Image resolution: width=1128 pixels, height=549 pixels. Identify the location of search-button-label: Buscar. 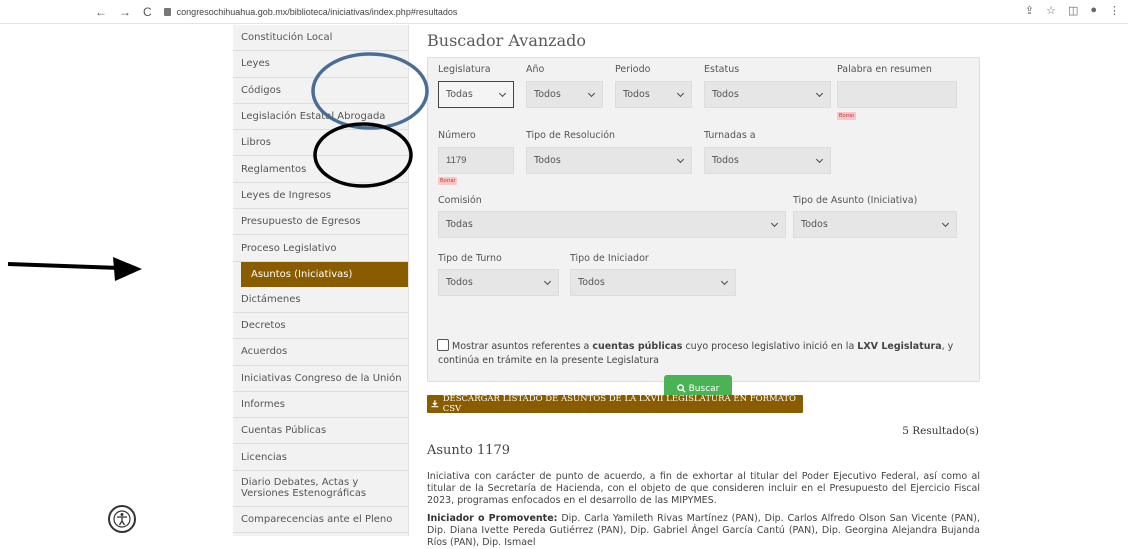
(704, 388).